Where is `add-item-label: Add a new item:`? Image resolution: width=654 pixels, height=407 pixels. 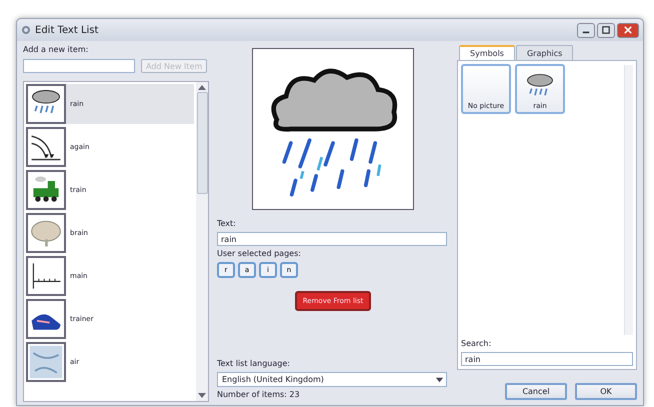 add-item-label: Add a new item: is located at coordinates (56, 50).